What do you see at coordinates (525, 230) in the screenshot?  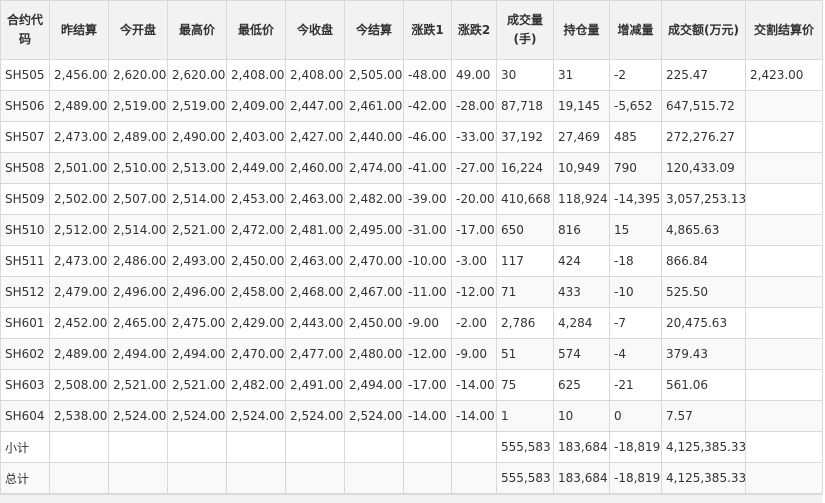 I see `table-cell: 650` at bounding box center [525, 230].